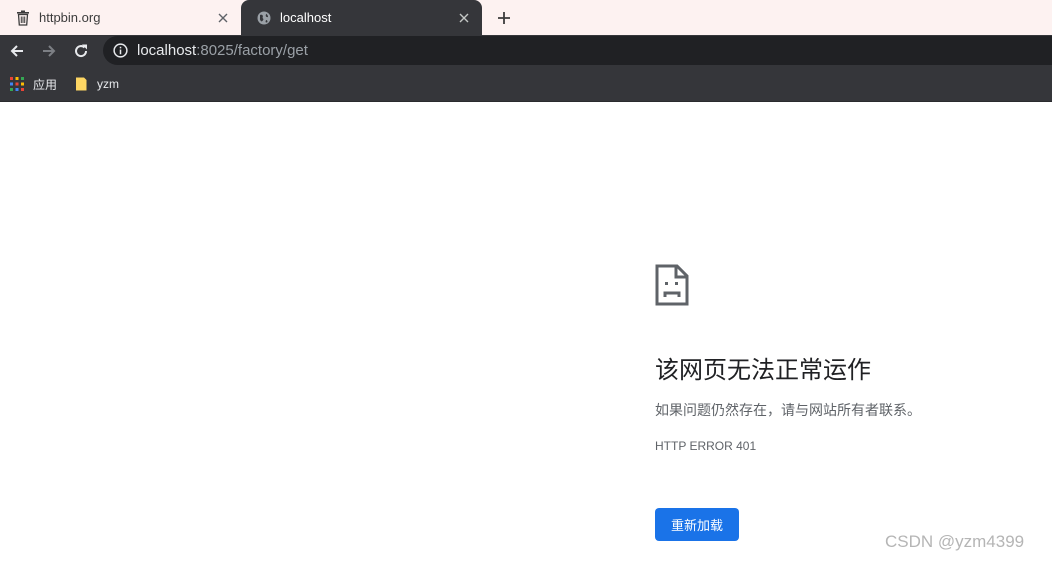  I want to click on folder-icon, so click(81, 84).